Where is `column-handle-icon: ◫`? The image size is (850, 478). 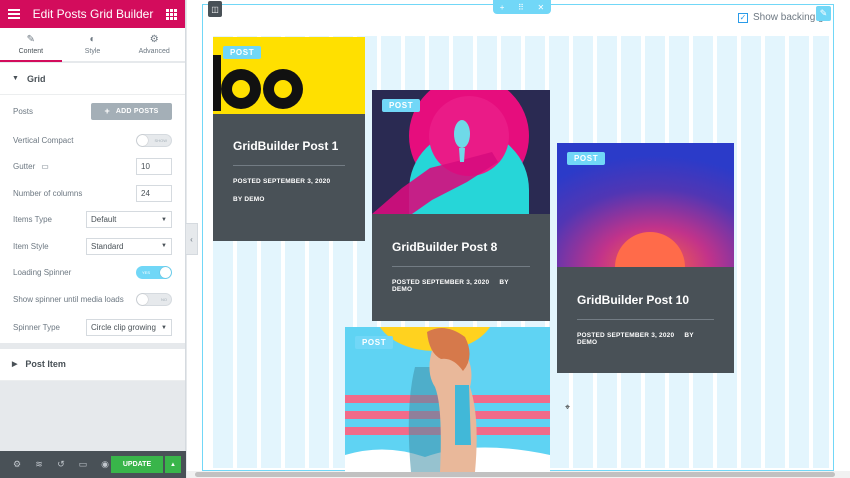 column-handle-icon: ◫ is located at coordinates (215, 9).